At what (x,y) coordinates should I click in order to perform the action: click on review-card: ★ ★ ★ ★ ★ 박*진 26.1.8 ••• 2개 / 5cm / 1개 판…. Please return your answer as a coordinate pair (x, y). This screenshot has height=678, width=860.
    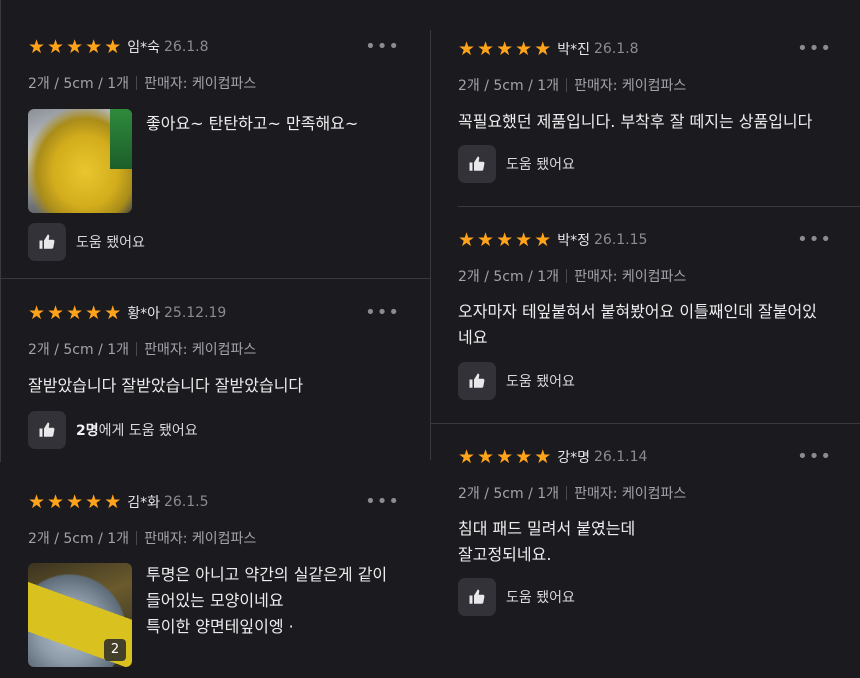
    Looking at the image, I should click on (645, 111).